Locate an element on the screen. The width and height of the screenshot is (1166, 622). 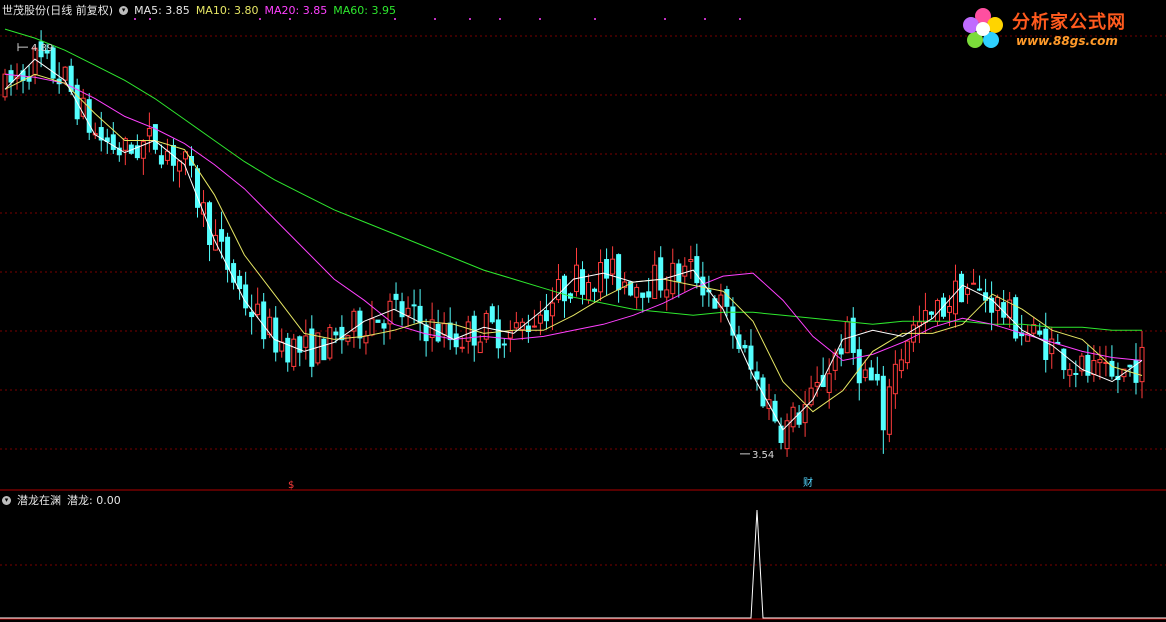
settings-icon: ▾ is located at coordinates (124, 10).